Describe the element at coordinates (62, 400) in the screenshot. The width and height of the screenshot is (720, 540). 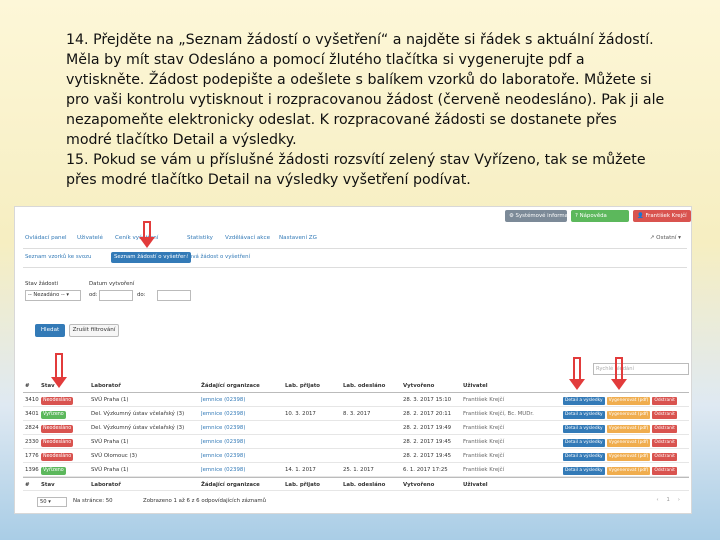
I see `row-status: Neodesláno` at that location.